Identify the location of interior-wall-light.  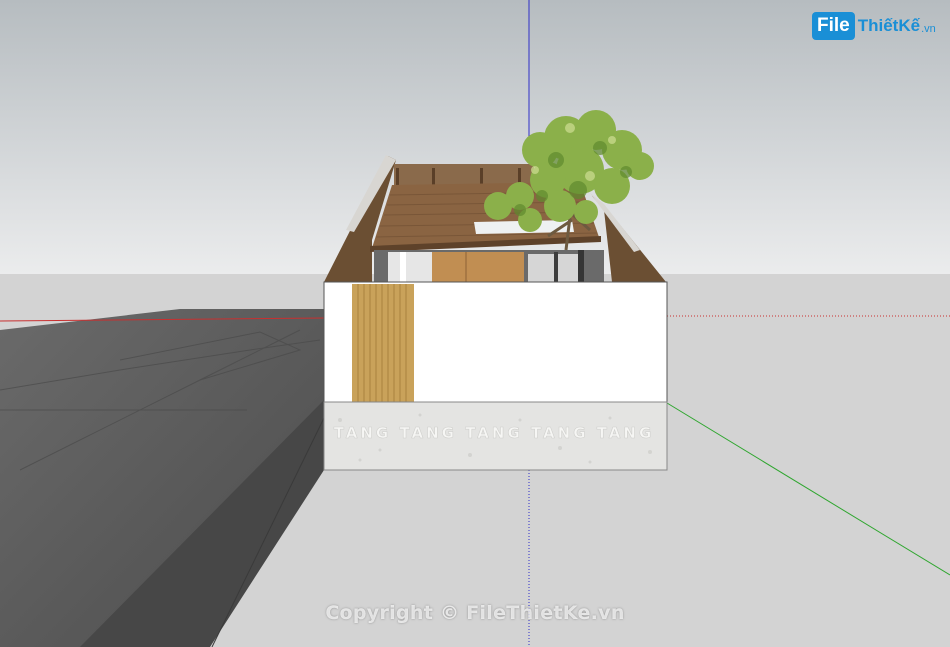
(410, 267).